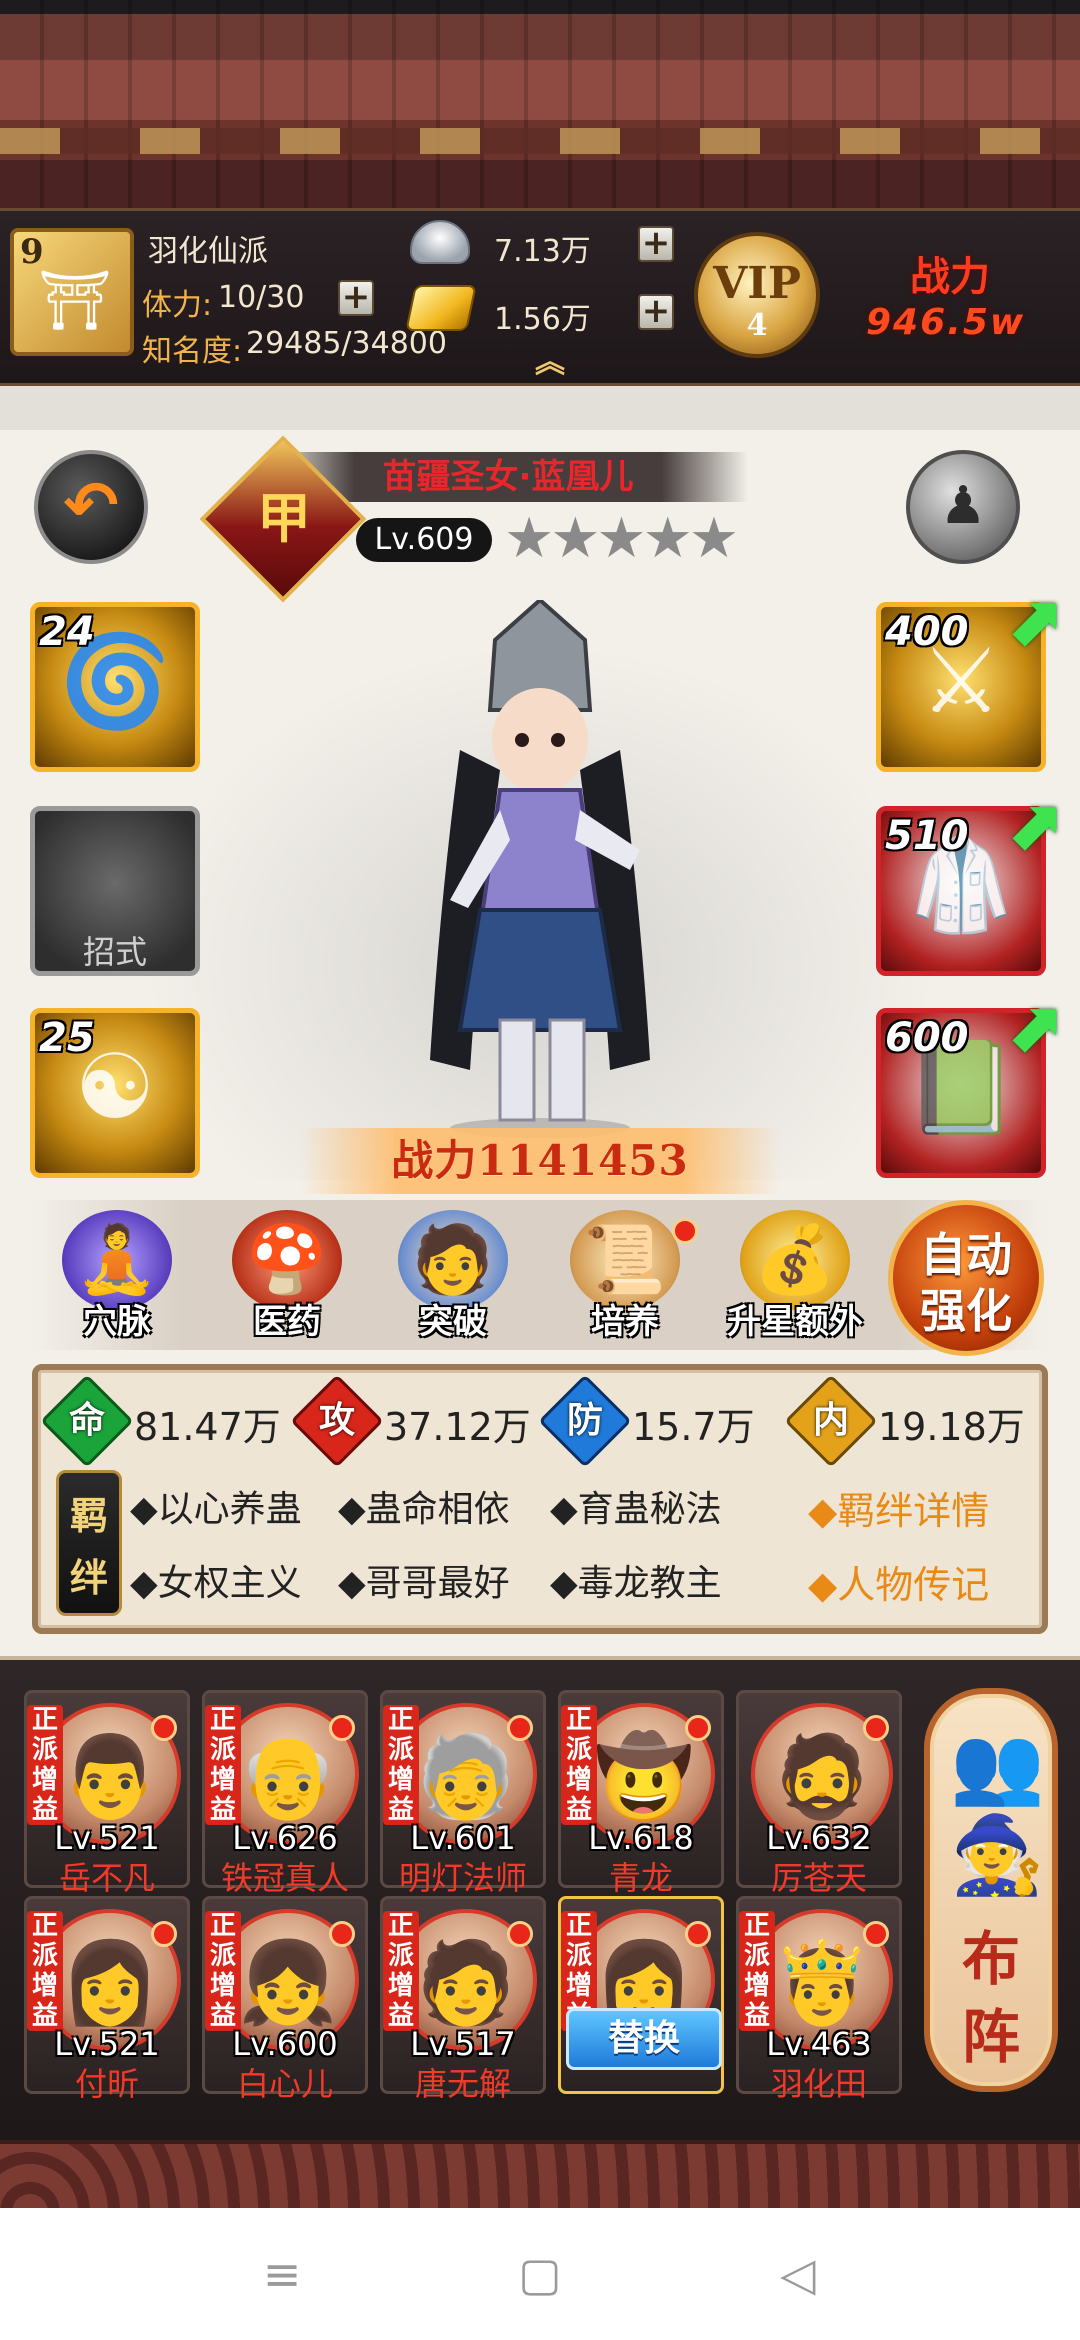  I want to click on equip-slot-level: 600, so click(927, 1038).